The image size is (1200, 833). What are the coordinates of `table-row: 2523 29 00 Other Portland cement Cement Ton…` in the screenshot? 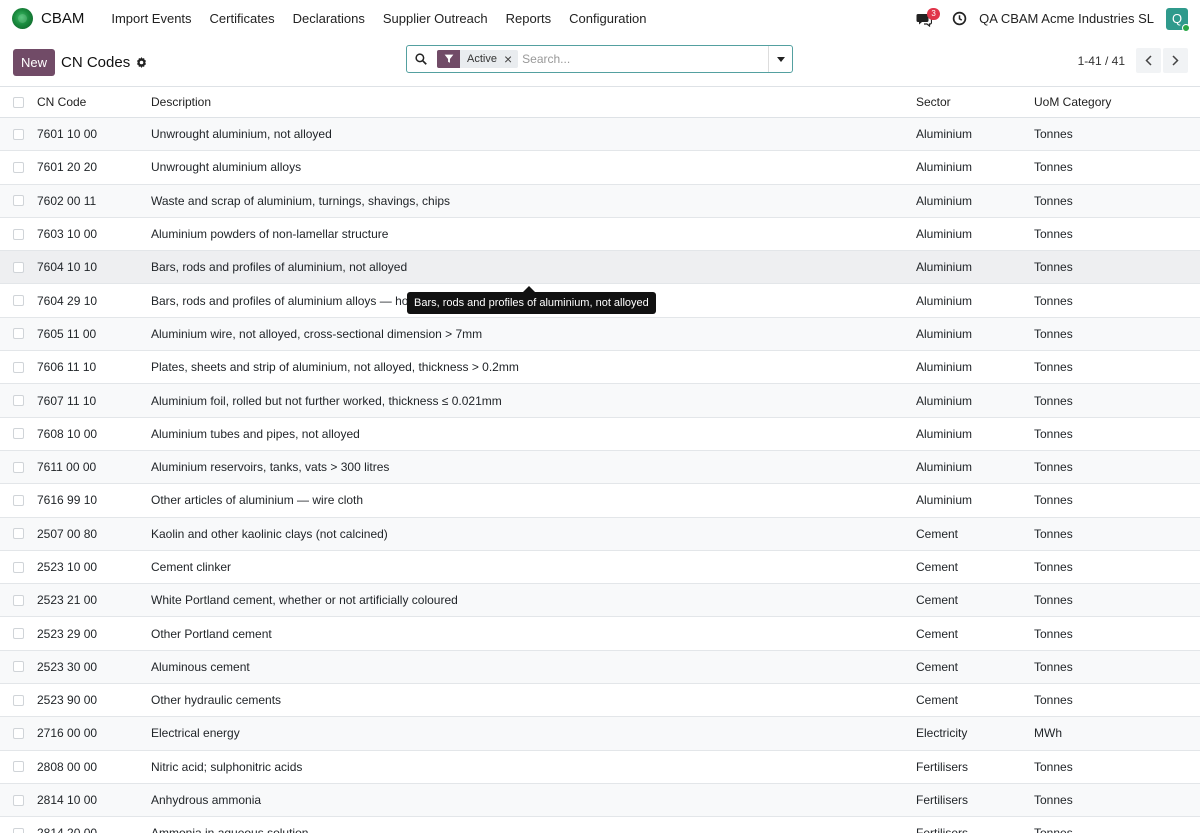 It's located at (600, 634).